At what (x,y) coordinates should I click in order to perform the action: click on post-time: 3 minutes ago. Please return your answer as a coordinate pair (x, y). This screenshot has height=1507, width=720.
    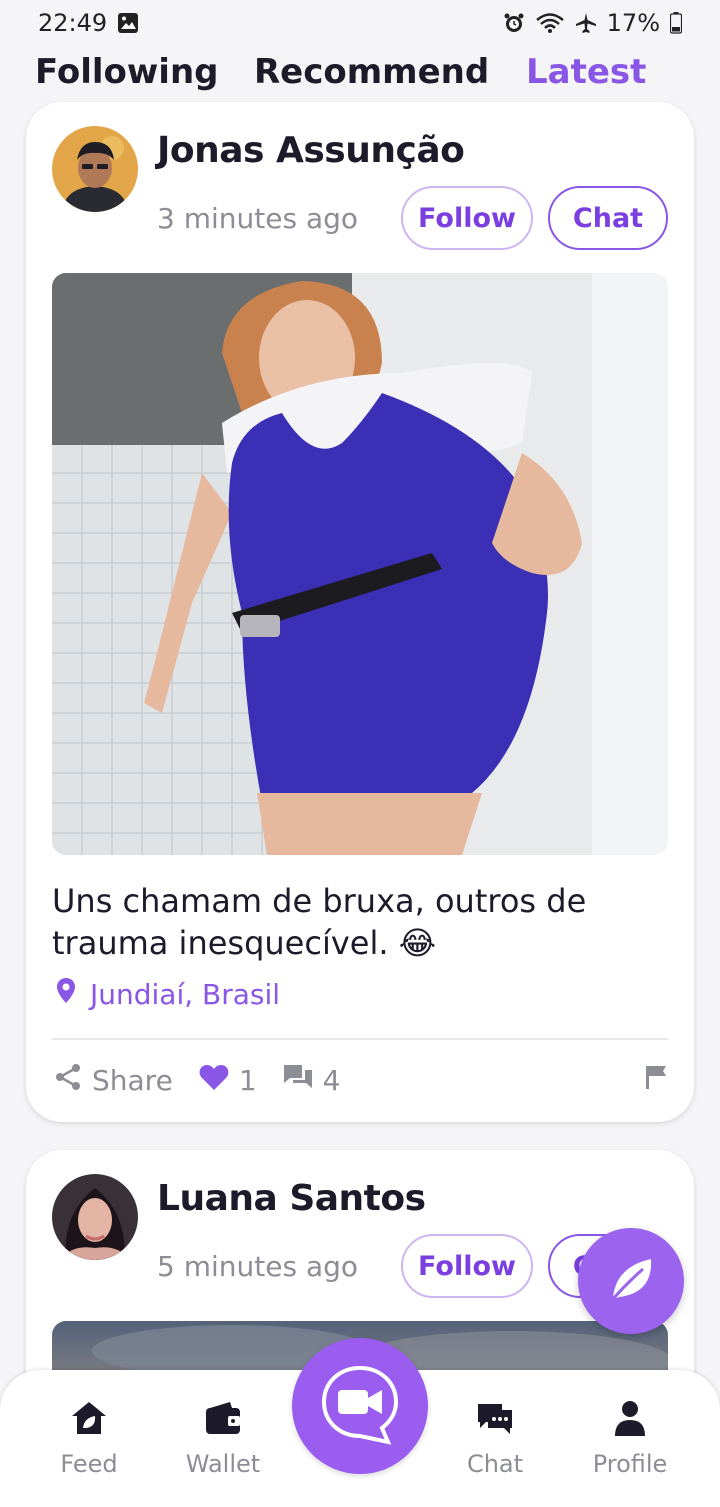
    Looking at the image, I should click on (258, 218).